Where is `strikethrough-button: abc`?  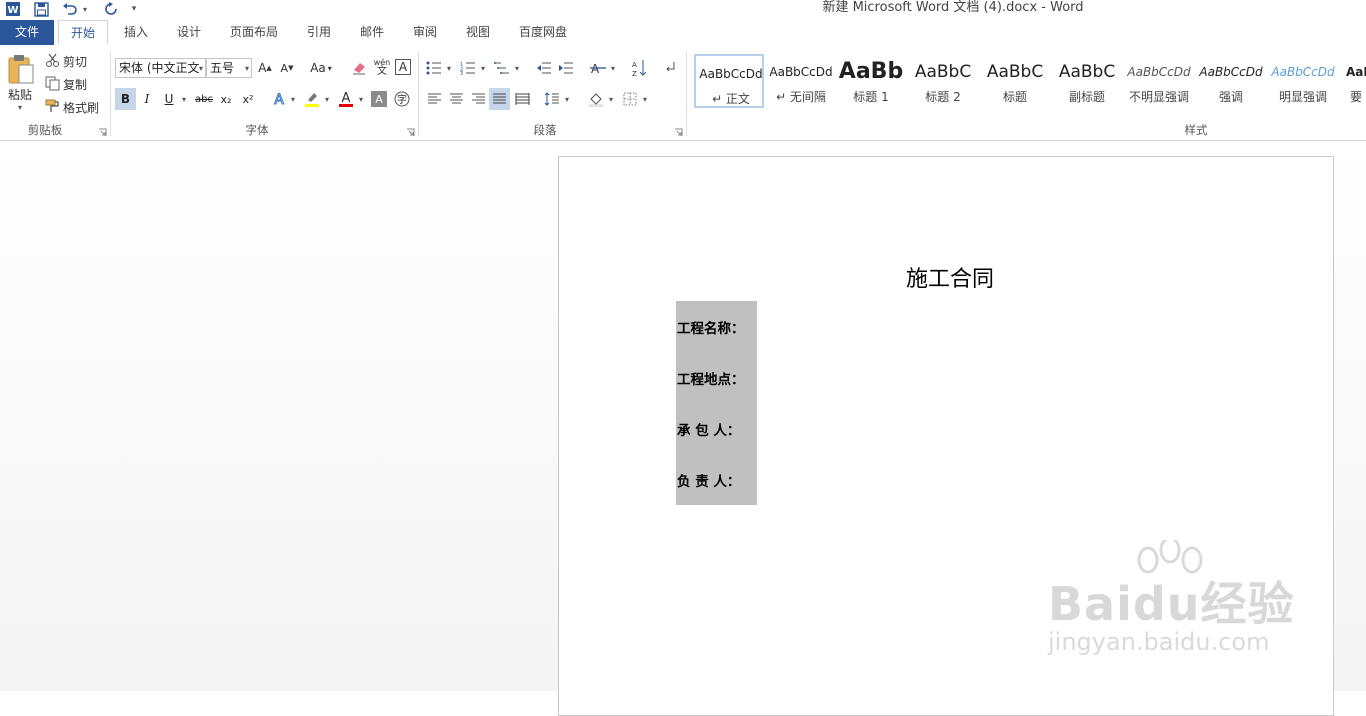 strikethrough-button: abc is located at coordinates (204, 99).